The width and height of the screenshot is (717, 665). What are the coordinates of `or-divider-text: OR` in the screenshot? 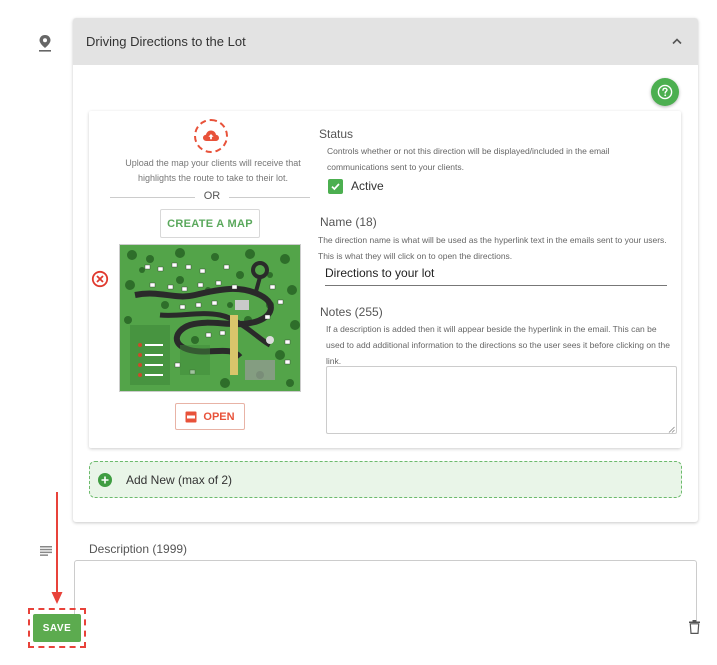 It's located at (212, 196).